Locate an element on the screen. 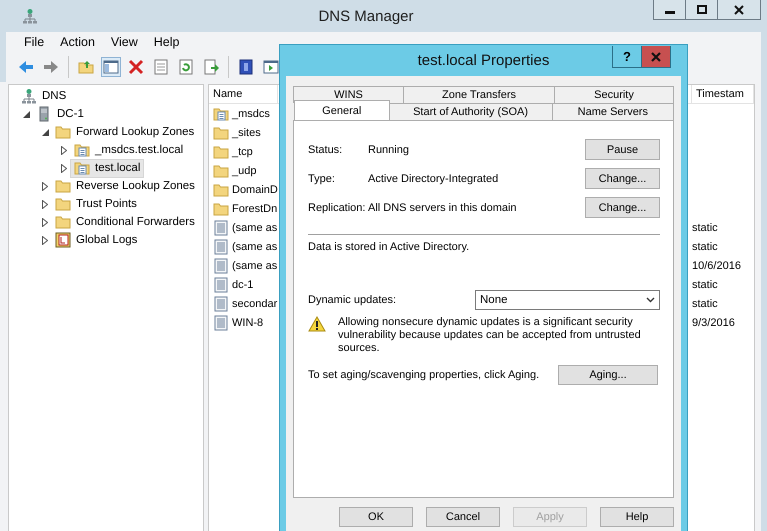 Image resolution: width=767 pixels, height=531 pixels. export-icon is located at coordinates (211, 67).